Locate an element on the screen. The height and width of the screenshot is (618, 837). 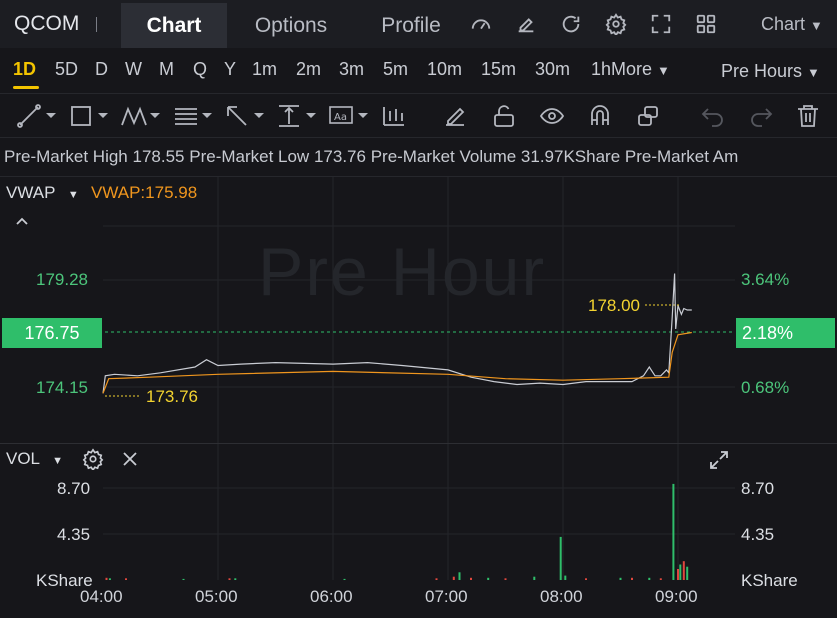
vol-axis-label: 4.35 is located at coordinates (74, 534).